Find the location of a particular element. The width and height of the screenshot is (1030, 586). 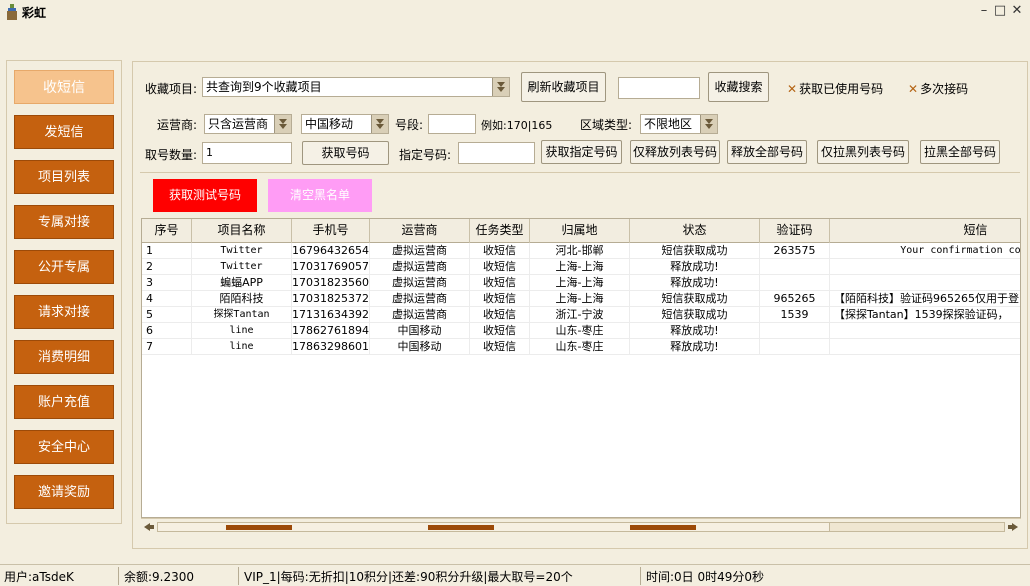

region-select: 不限地区 is located at coordinates (679, 124).